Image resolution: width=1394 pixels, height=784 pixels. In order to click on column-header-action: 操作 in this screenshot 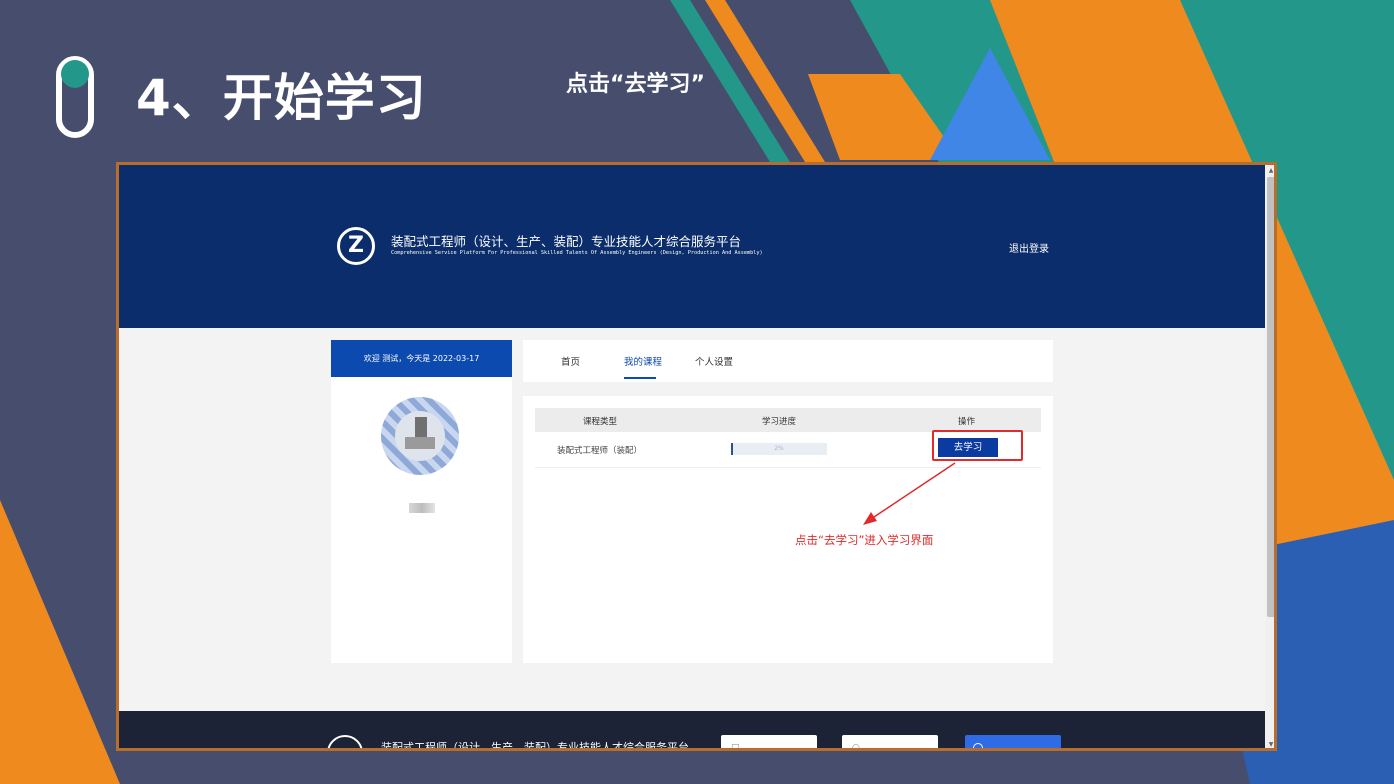, I will do `click(967, 422)`.